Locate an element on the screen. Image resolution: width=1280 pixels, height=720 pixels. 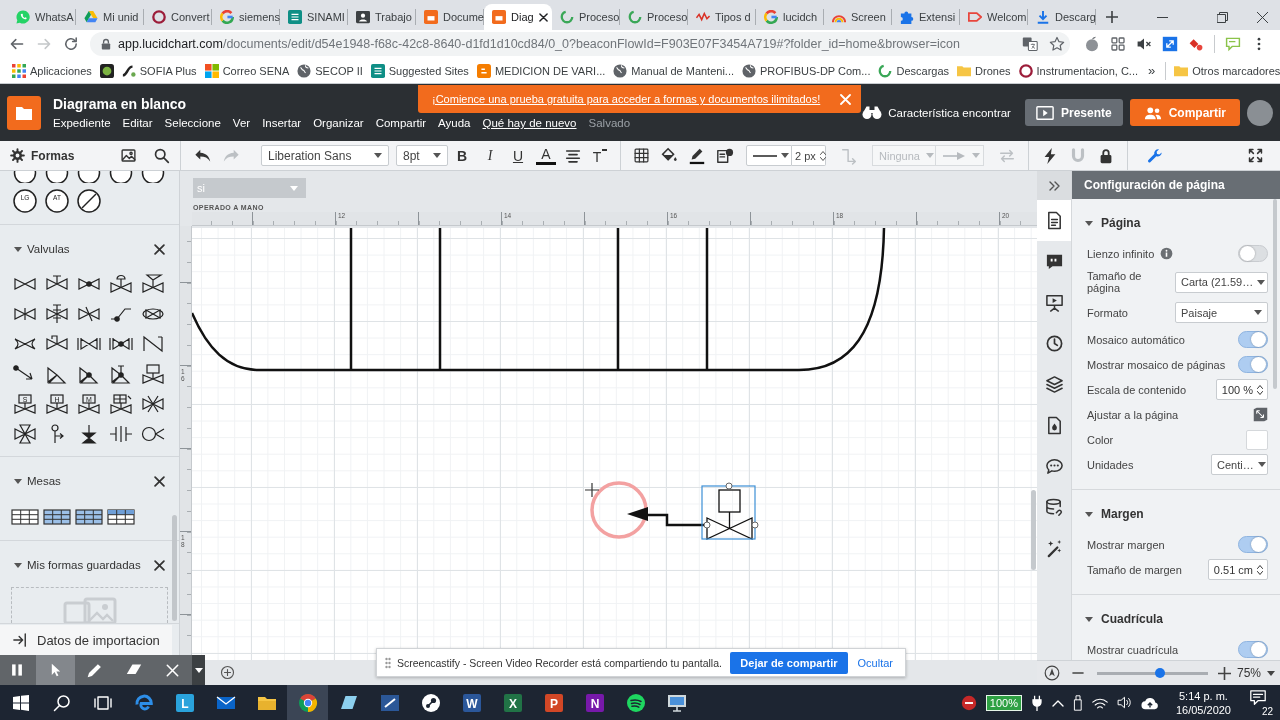
add-page-icon is located at coordinates (227, 672).